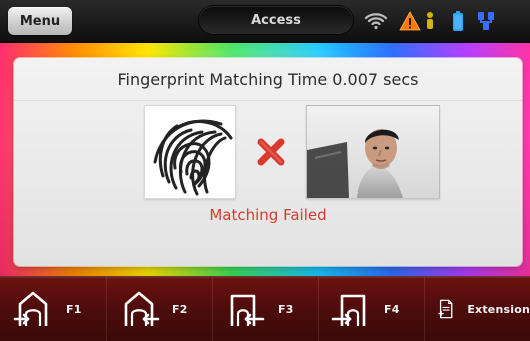 This screenshot has width=530, height=341. I want to click on f4-label: F4, so click(392, 309).